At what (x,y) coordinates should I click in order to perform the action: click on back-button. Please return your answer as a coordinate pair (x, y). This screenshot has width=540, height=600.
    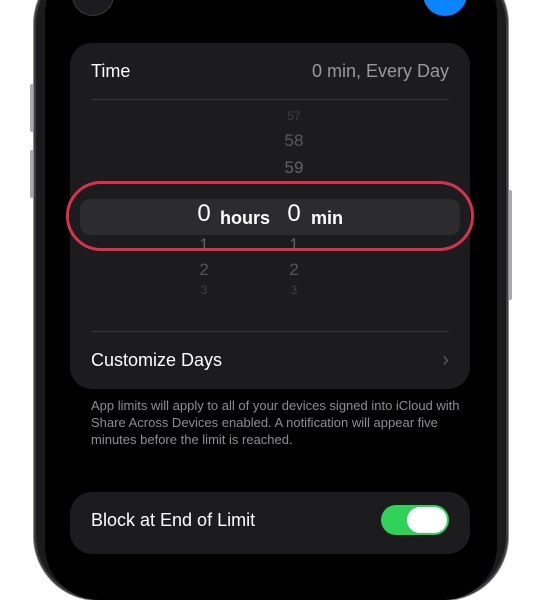
    Looking at the image, I should click on (93, 8).